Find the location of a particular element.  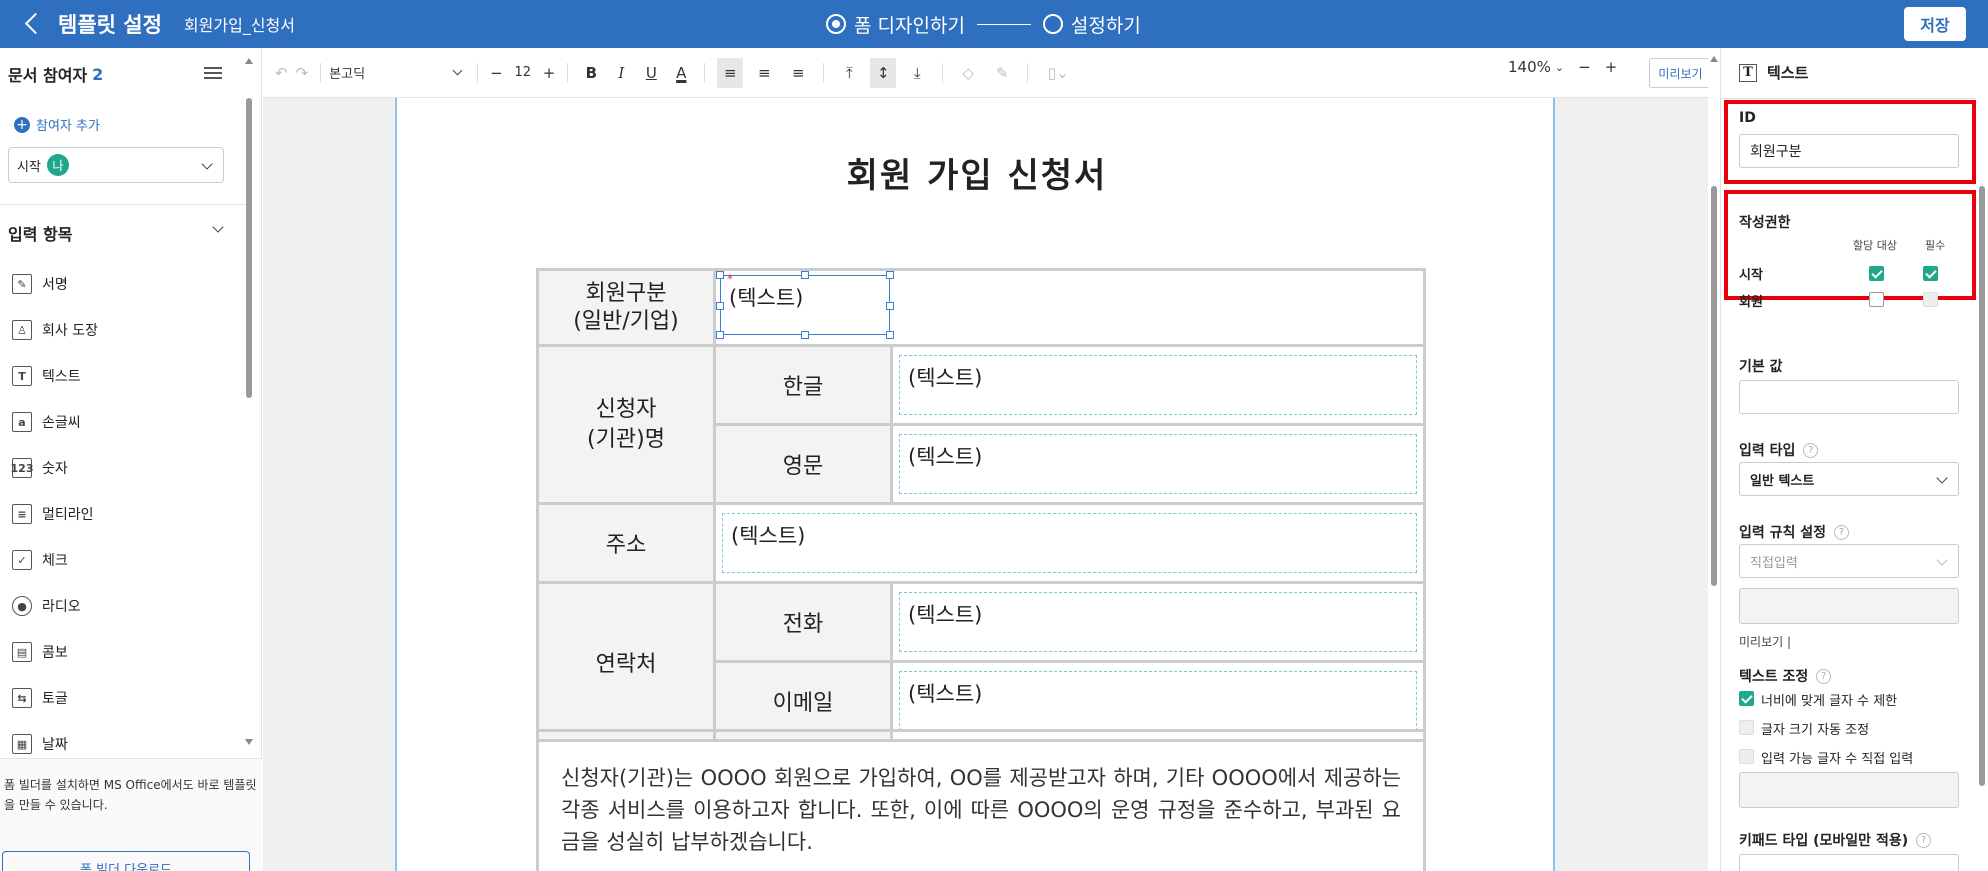

zoom-in-icon: + is located at coordinates (1611, 67).